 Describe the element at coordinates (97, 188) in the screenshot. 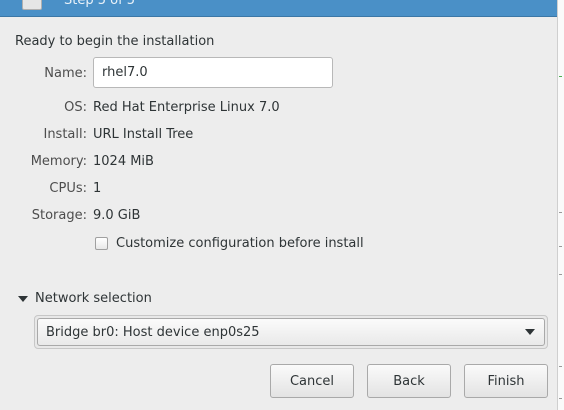

I see `cpus-value: 1` at that location.